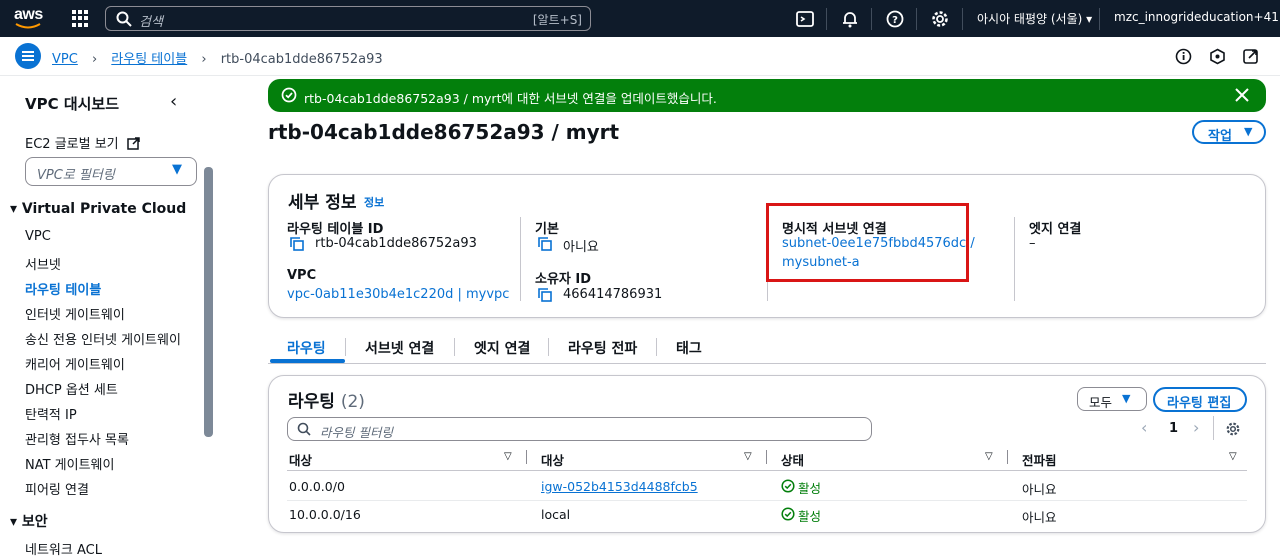  I want to click on actions-label: 작업, so click(1220, 136).